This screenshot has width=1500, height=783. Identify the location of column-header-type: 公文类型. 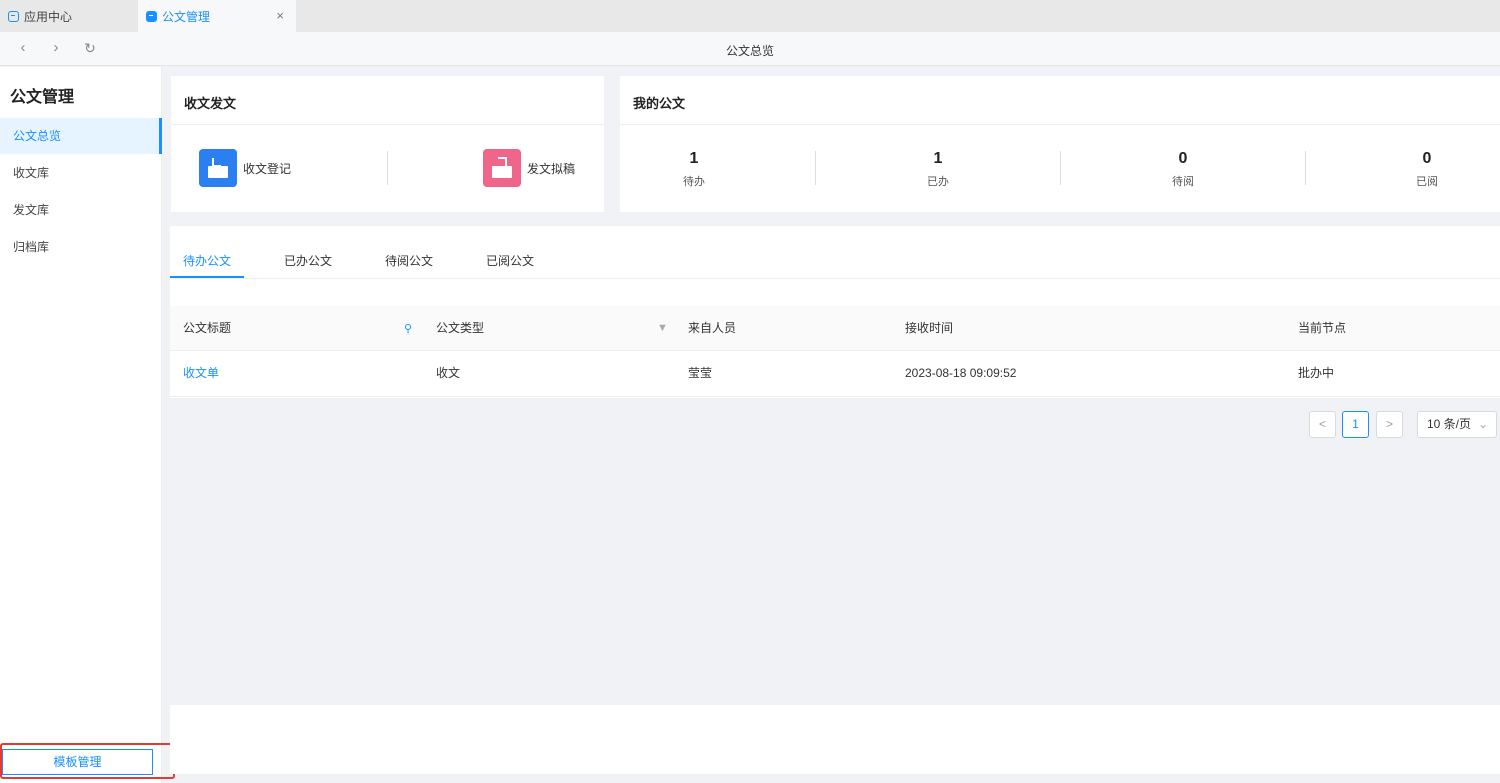
(460, 328).